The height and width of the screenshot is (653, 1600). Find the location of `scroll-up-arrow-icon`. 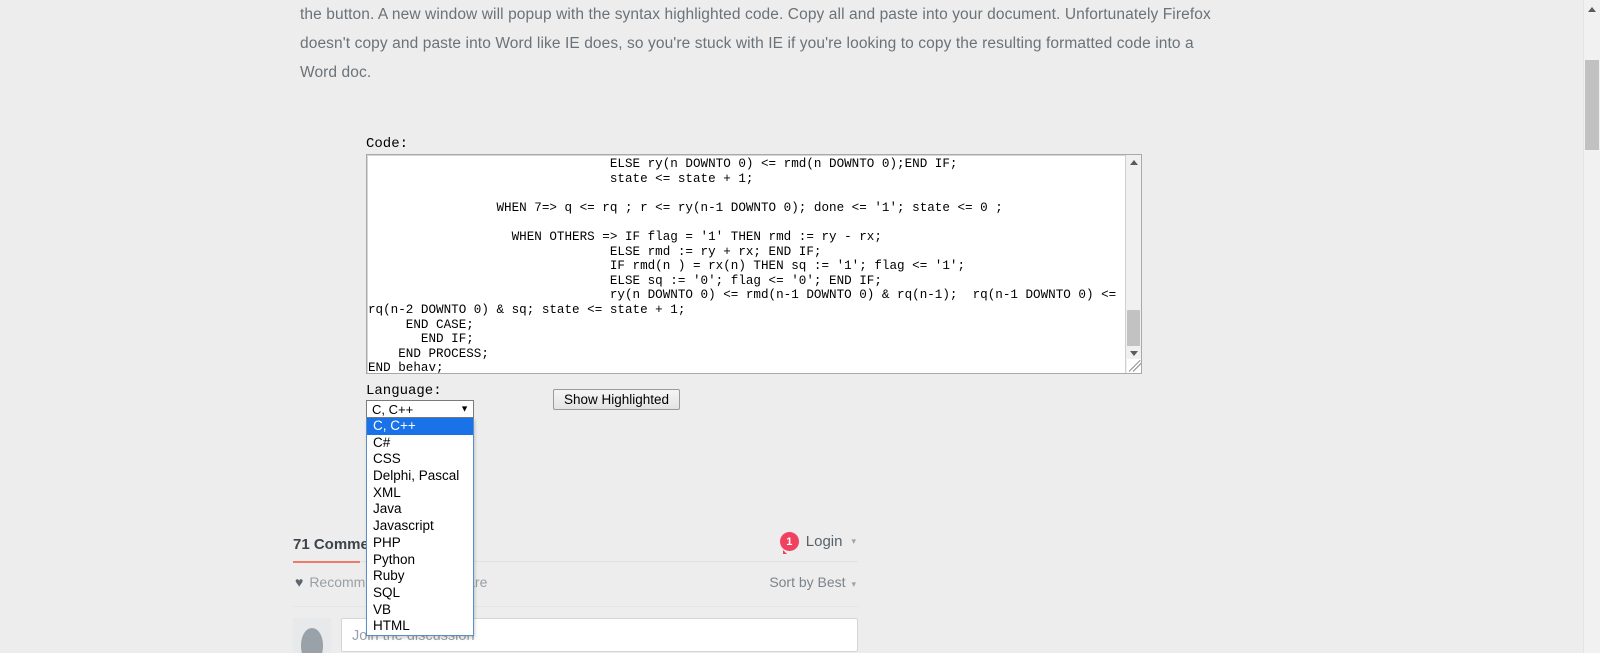

scroll-up-arrow-icon is located at coordinates (1133, 162).